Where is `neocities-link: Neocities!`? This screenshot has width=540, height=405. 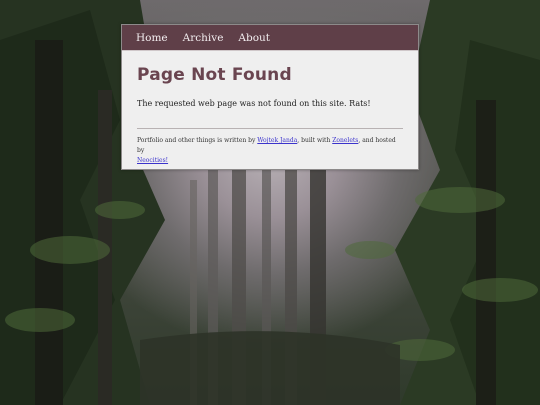 neocities-link: Neocities! is located at coordinates (152, 160).